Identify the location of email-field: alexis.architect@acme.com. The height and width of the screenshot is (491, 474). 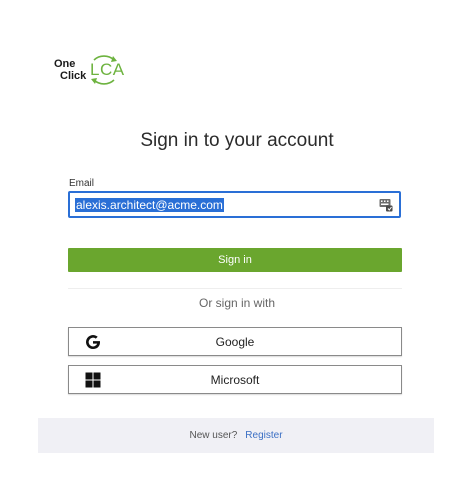
(234, 204).